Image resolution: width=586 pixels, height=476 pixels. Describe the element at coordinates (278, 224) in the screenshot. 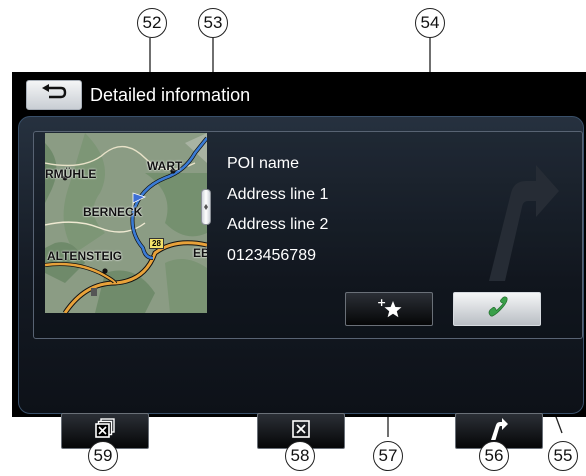

I see `poi-address-line-2: Address line 2` at that location.